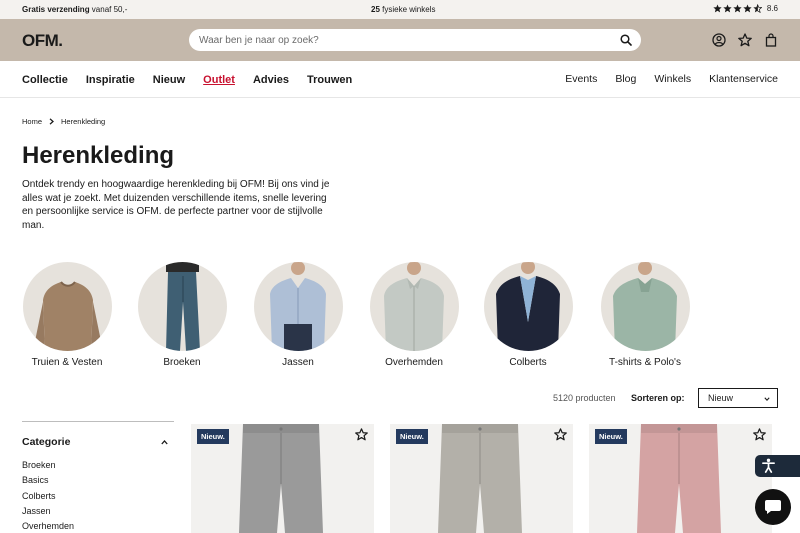 Image resolution: width=800 pixels, height=533 pixels. Describe the element at coordinates (108, 9) in the screenshot. I see `shipping-rest: vanaf 50,-` at that location.